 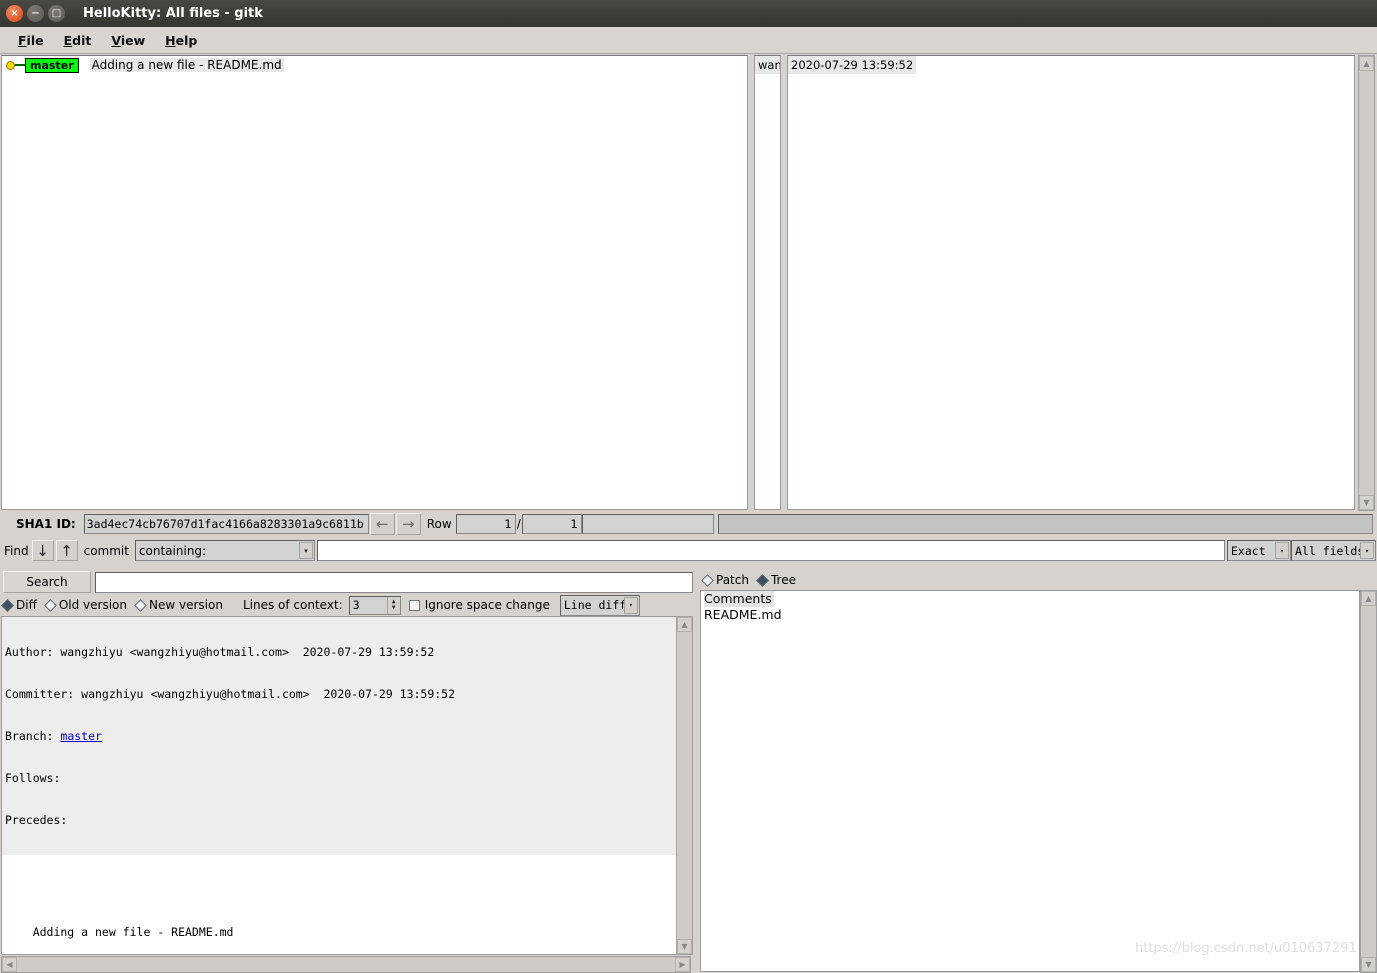 I want to click on precedes-line: Precedes:, so click(x=36, y=820).